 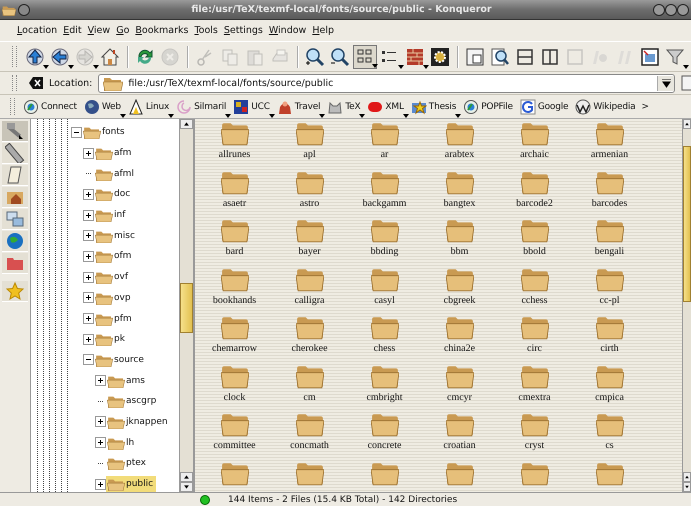 What do you see at coordinates (99, 30) in the screenshot?
I see `menu-item: View` at bounding box center [99, 30].